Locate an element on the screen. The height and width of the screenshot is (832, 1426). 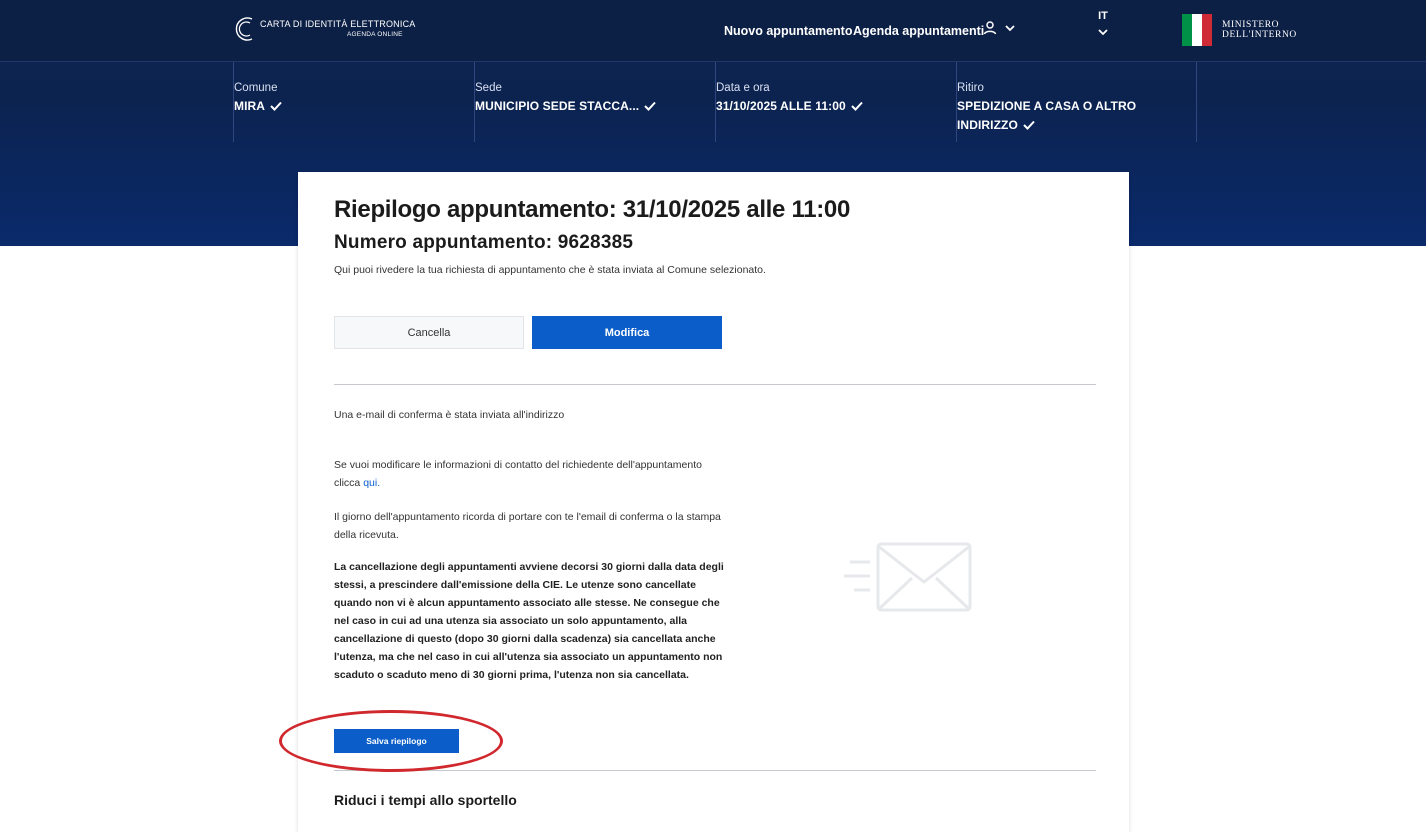
user-menu is located at coordinates (999, 30).